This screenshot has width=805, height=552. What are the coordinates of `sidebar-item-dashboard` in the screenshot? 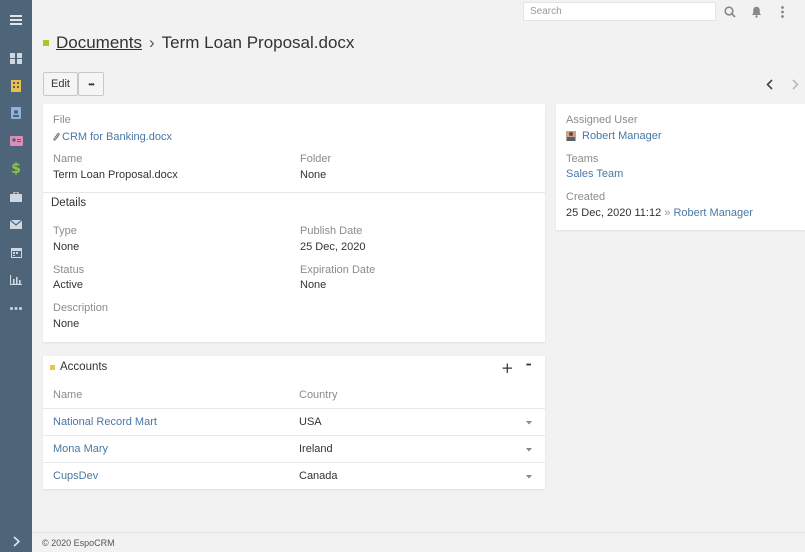 It's located at (16, 58).